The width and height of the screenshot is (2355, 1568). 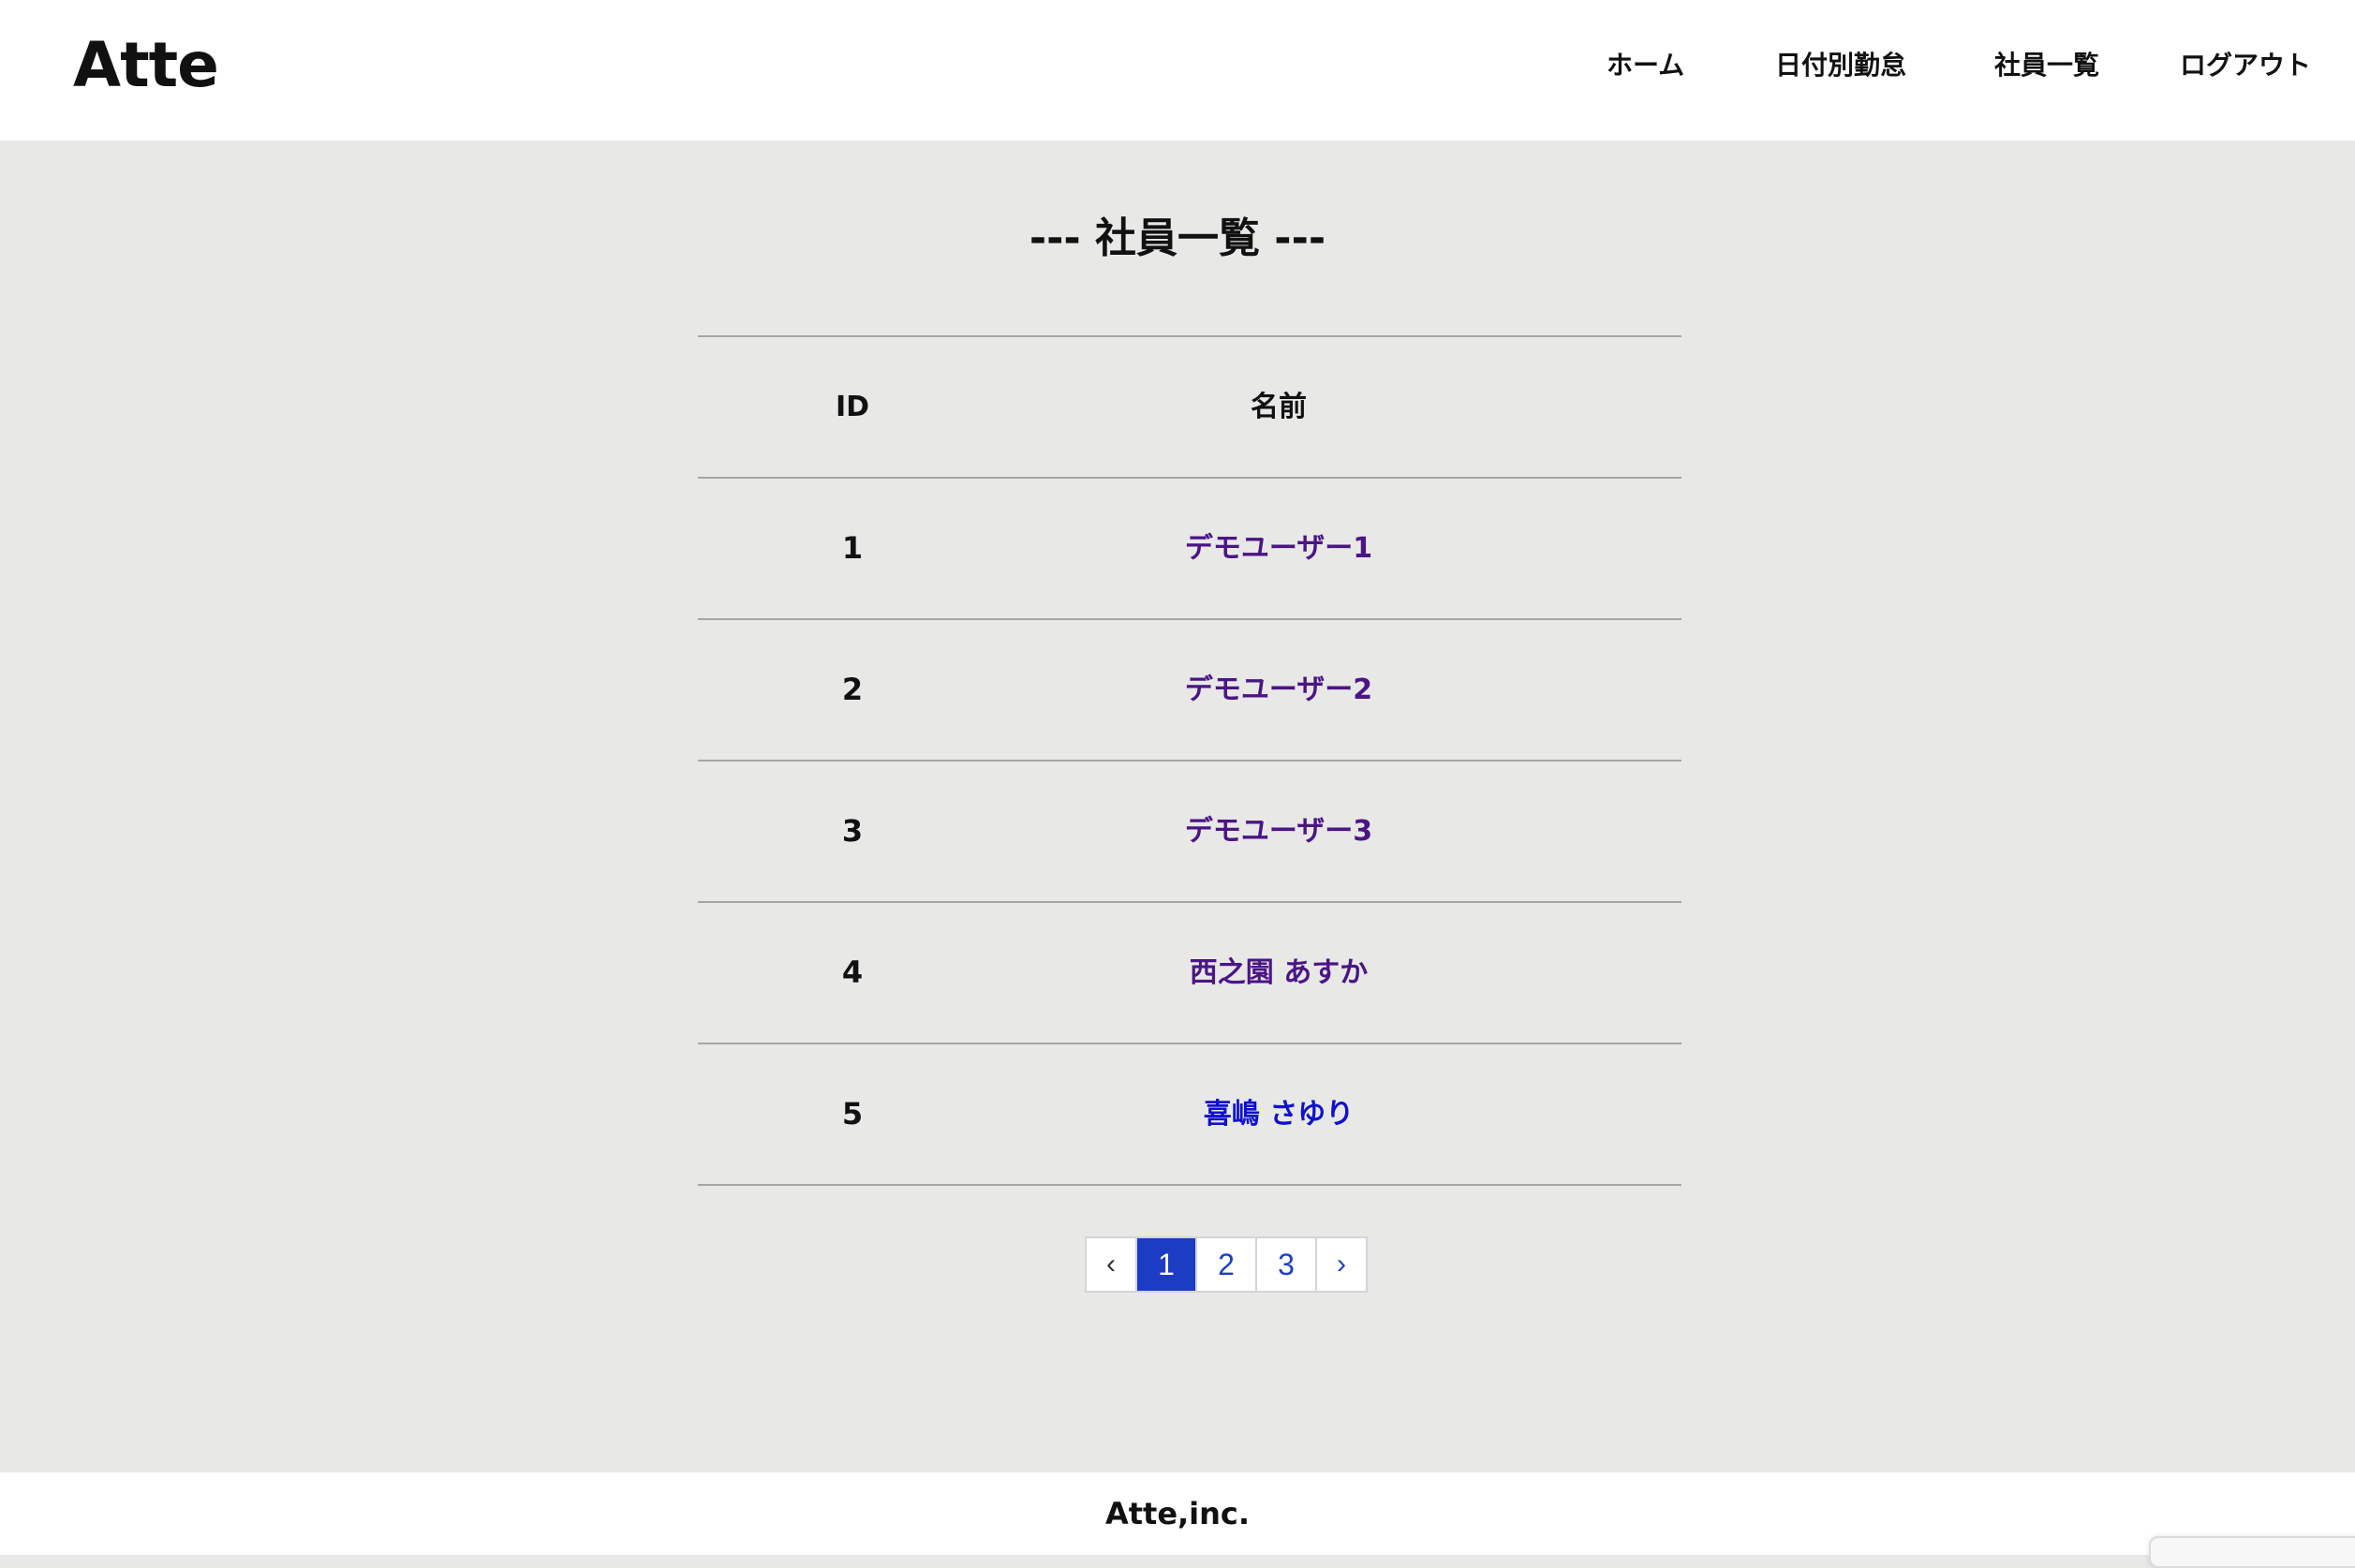 What do you see at coordinates (1278, 689) in the screenshot?
I see `employee-name-link: デモユーザー2` at bounding box center [1278, 689].